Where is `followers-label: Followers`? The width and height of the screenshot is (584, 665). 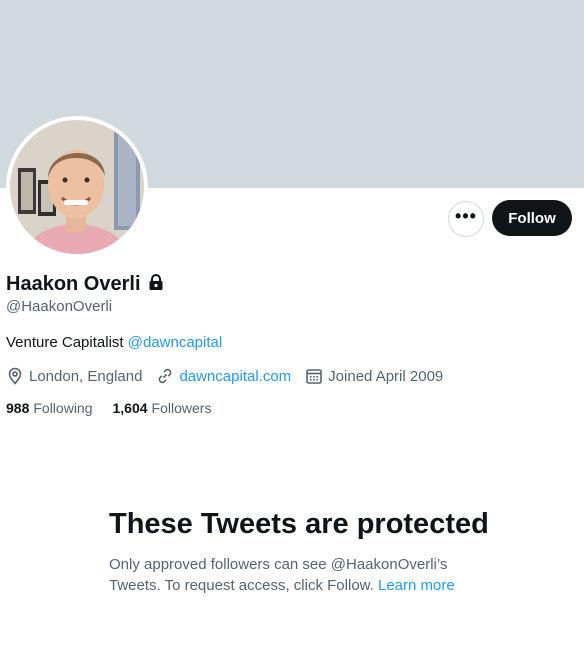 followers-label: Followers is located at coordinates (181, 408).